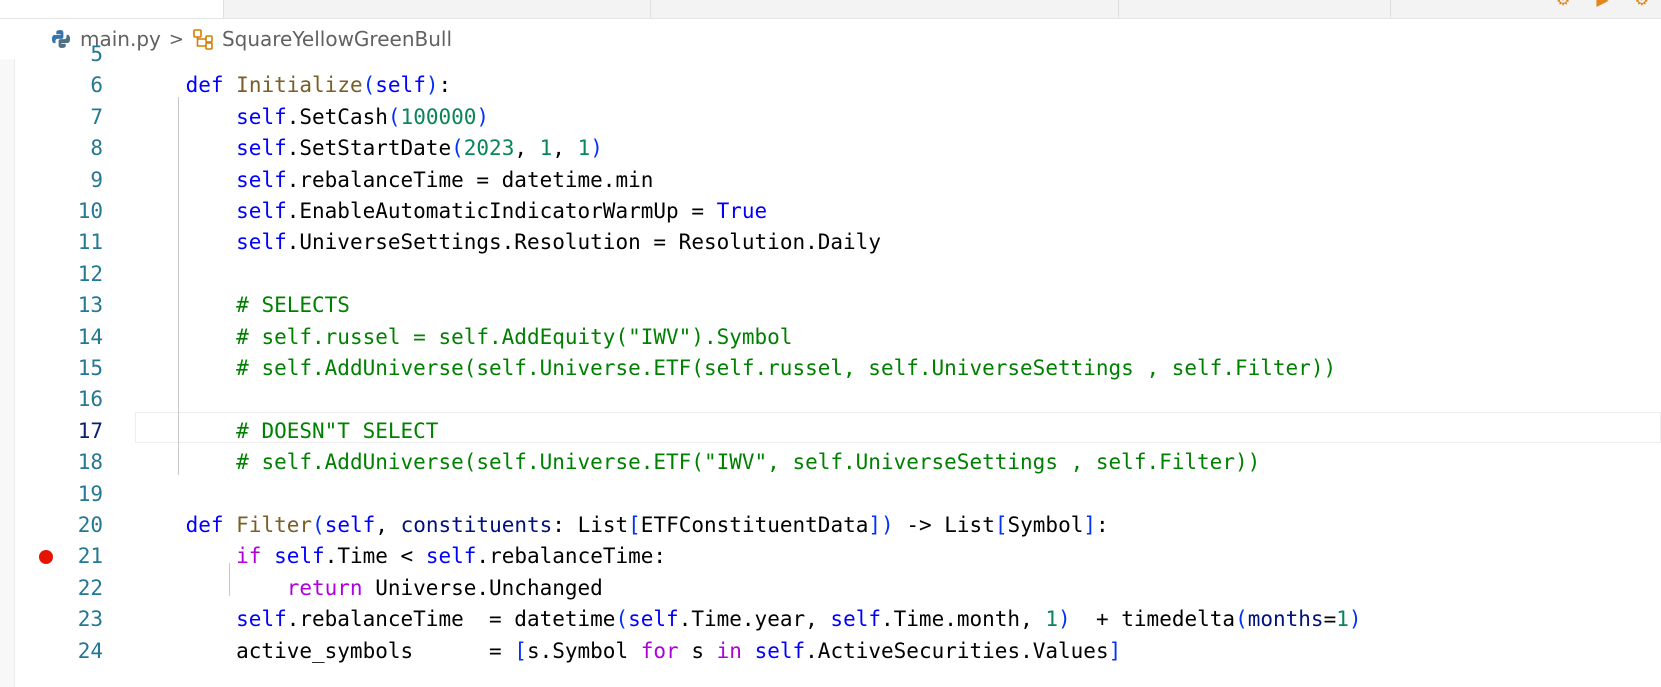 The image size is (1661, 687). Describe the element at coordinates (324, 587) in the screenshot. I see `code-token: return` at that location.